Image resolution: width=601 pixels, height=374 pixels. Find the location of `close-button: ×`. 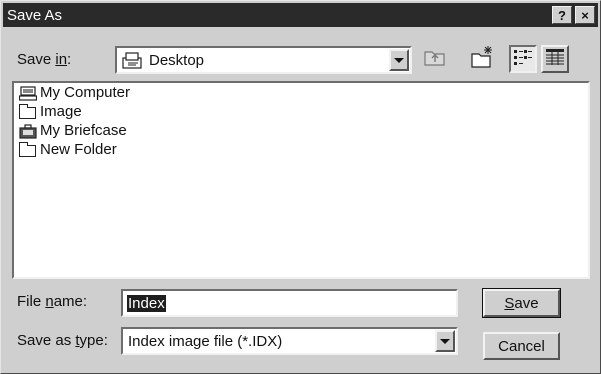

close-button: × is located at coordinates (585, 15).